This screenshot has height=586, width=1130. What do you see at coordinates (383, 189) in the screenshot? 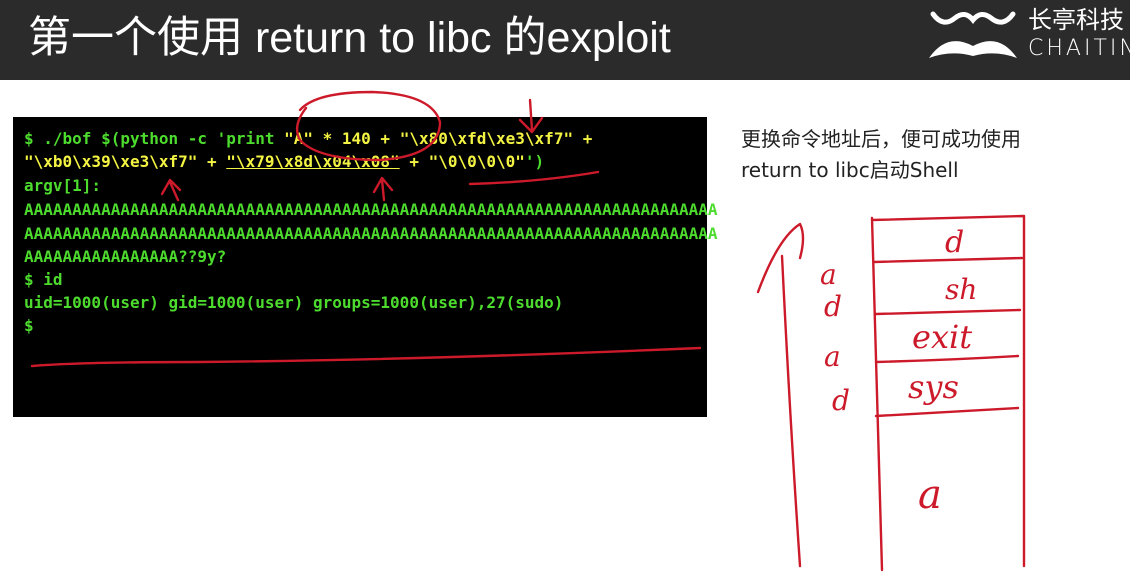
I see `annotation-arrow-up-mid` at bounding box center [383, 189].